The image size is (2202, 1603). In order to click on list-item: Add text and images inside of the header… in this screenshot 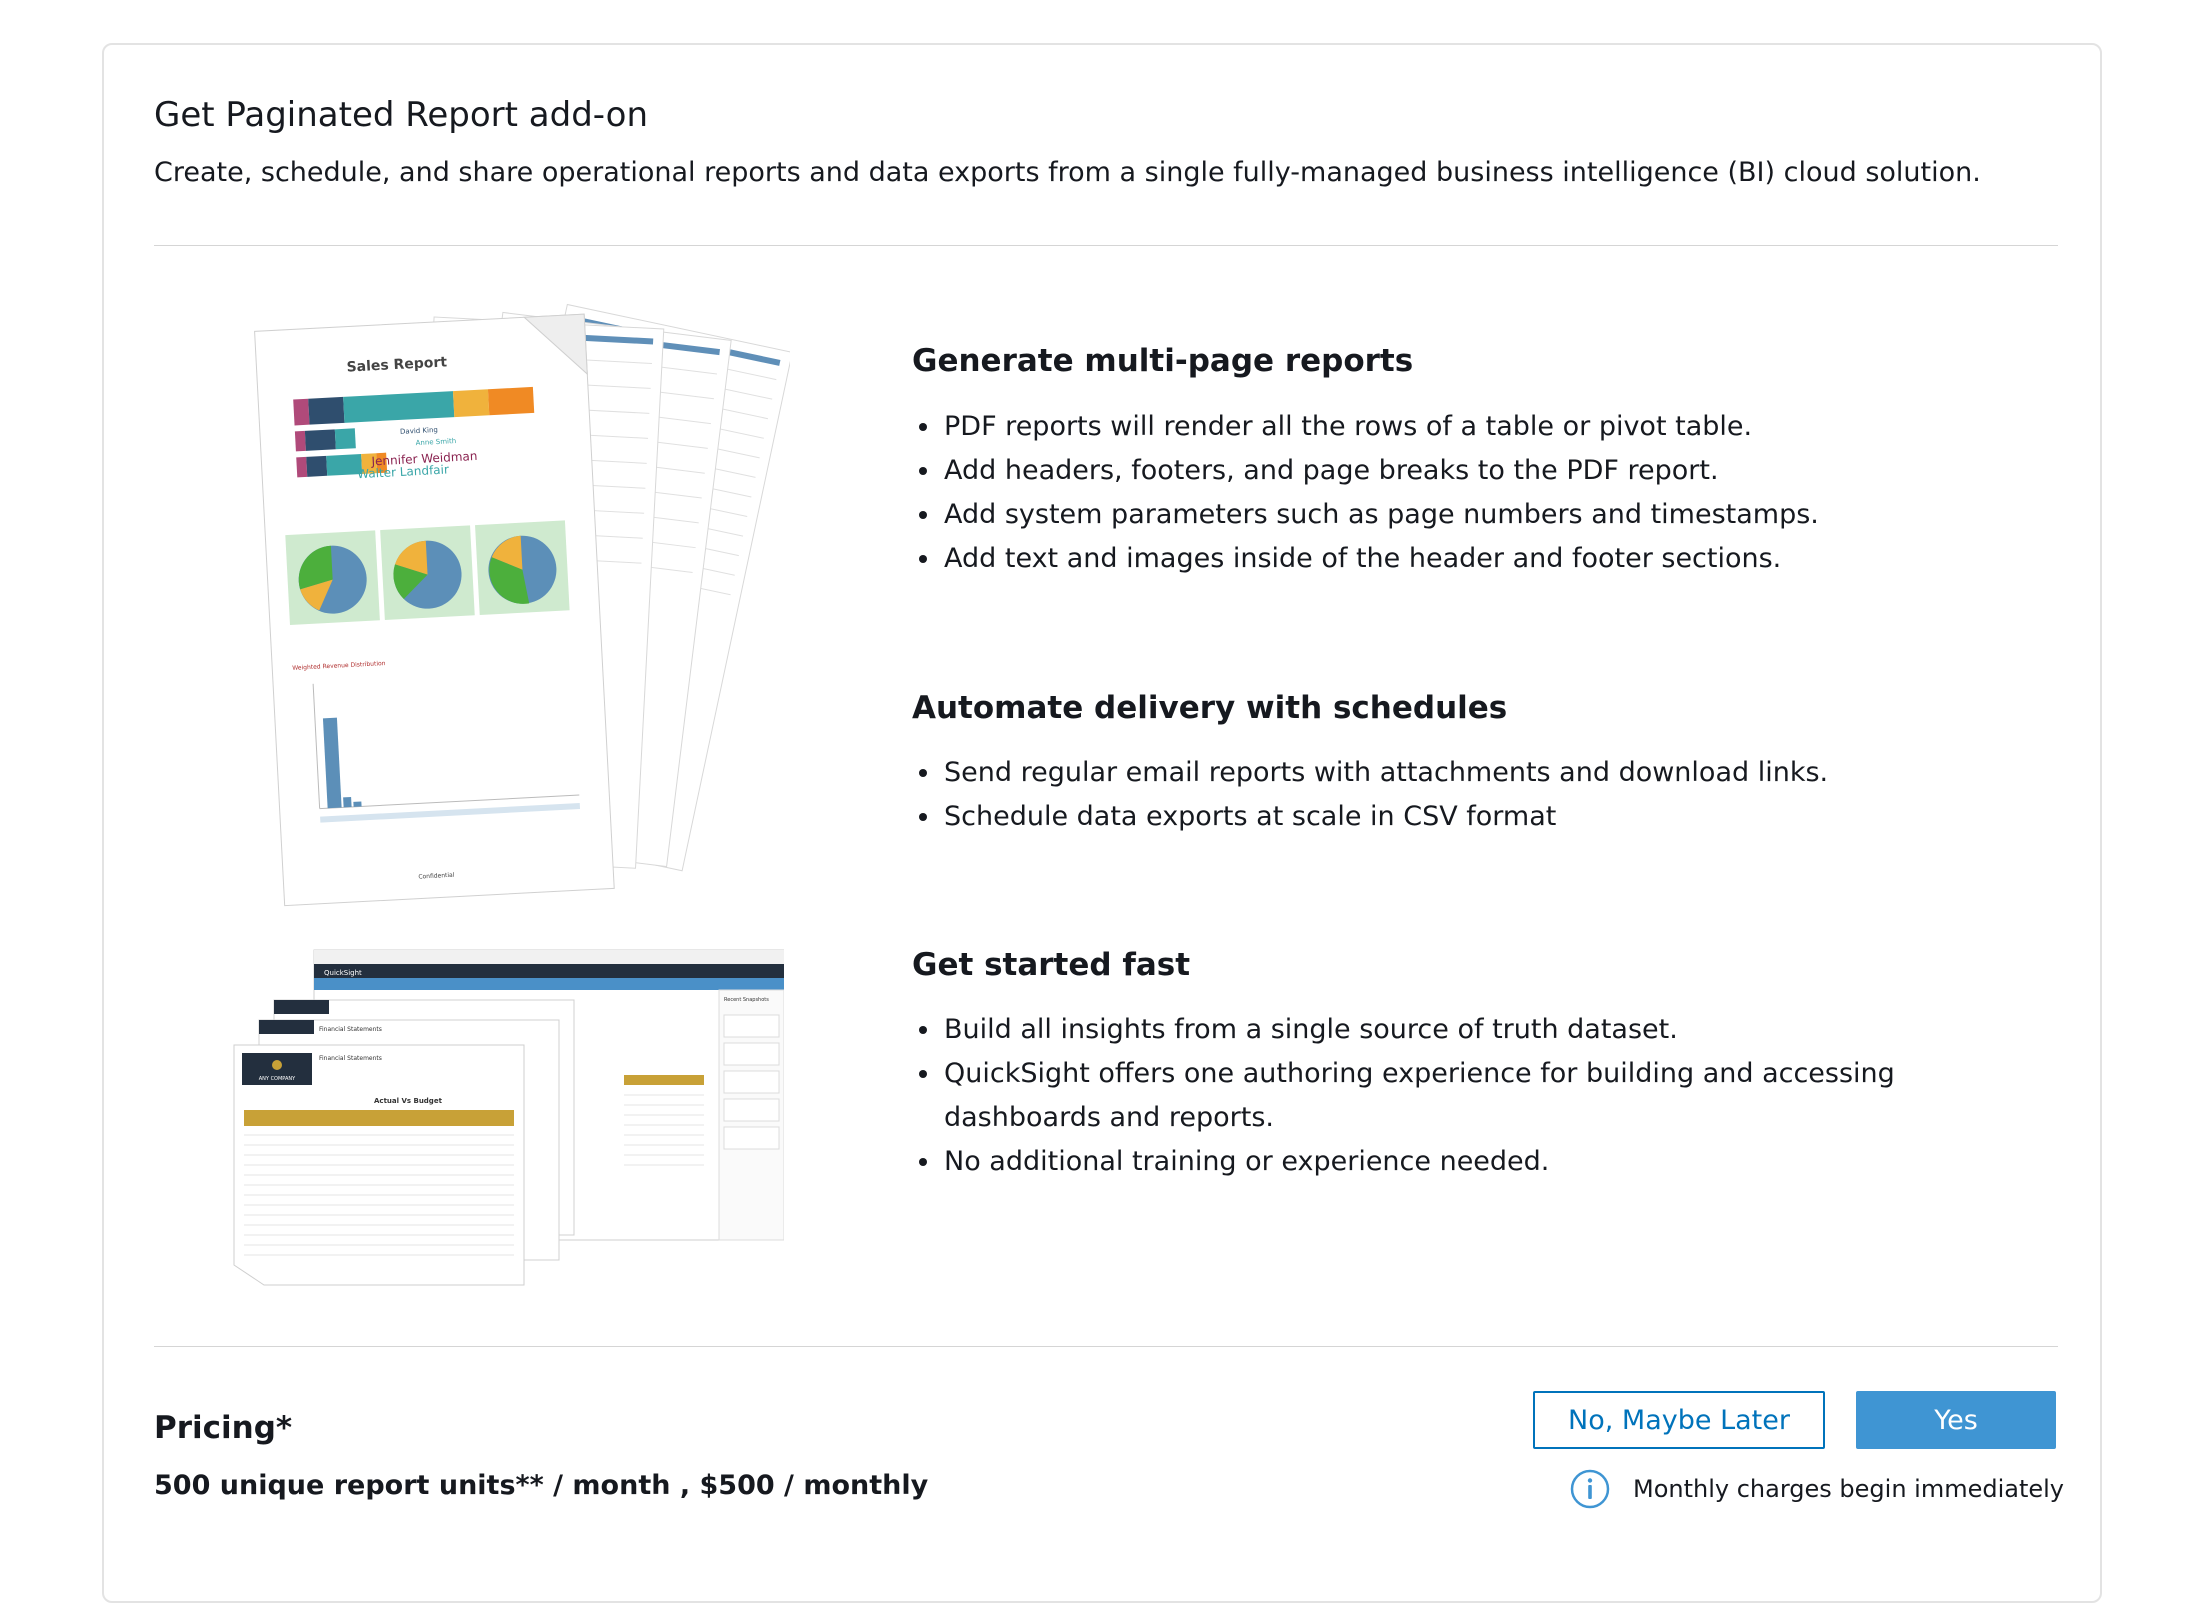, I will do `click(1380, 559)`.